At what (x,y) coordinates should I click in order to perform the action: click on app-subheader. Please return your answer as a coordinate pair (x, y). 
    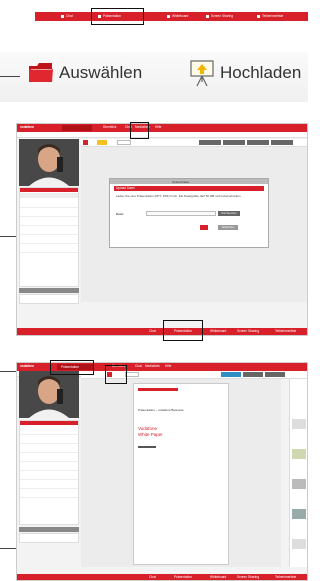
    Looking at the image, I should click on (162, 135).